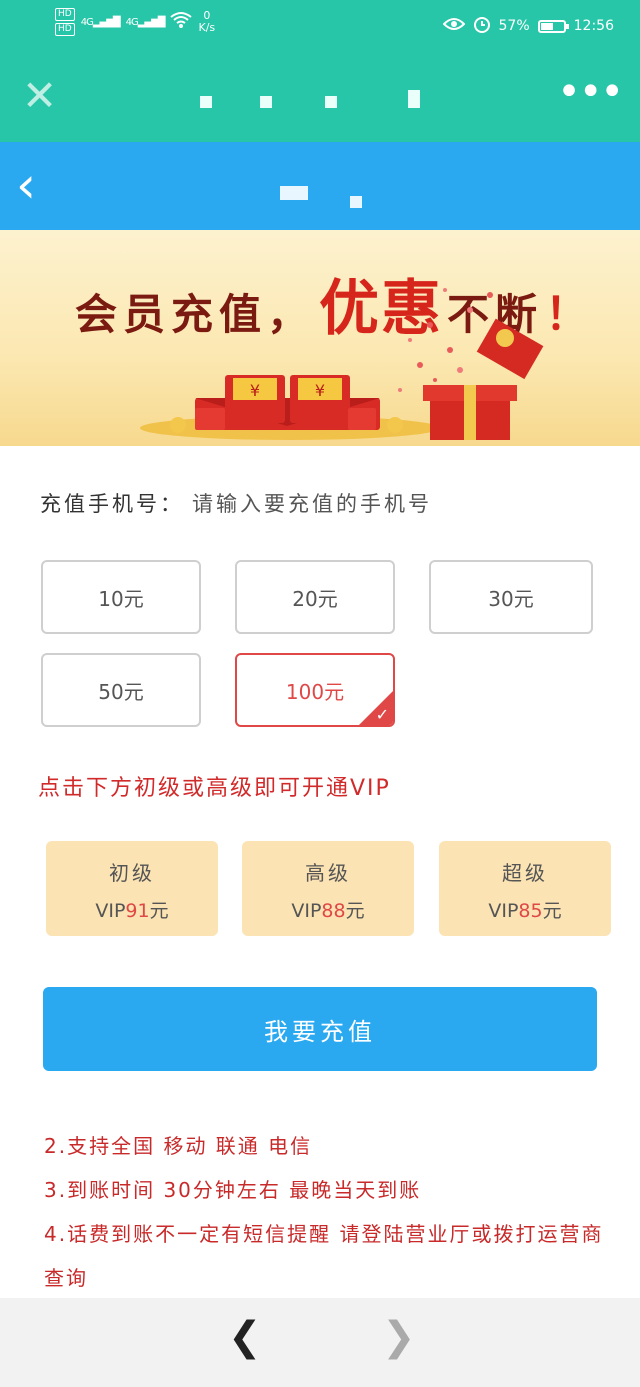 Image resolution: width=640 pixels, height=1387 pixels. What do you see at coordinates (320, 1029) in the screenshot?
I see `recharge-button: 我要充值` at bounding box center [320, 1029].